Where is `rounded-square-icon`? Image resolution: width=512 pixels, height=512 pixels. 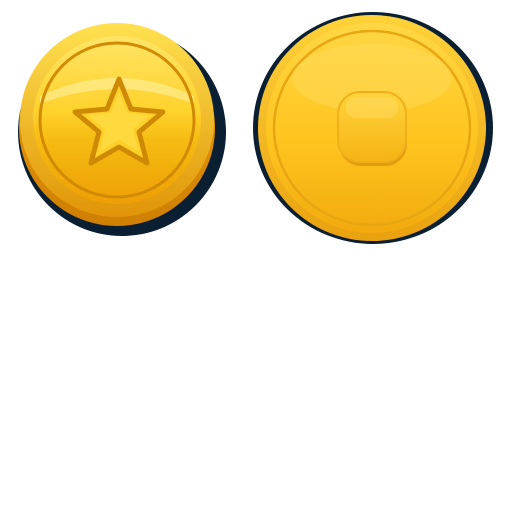 rounded-square-icon is located at coordinates (372, 128).